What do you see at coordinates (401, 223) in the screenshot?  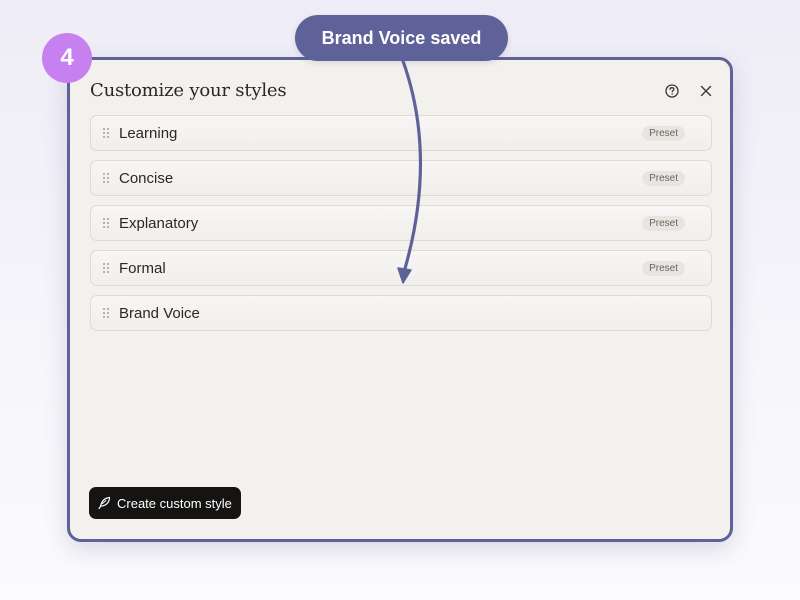 I see `style-item-explanatory: Explanatory Preset` at bounding box center [401, 223].